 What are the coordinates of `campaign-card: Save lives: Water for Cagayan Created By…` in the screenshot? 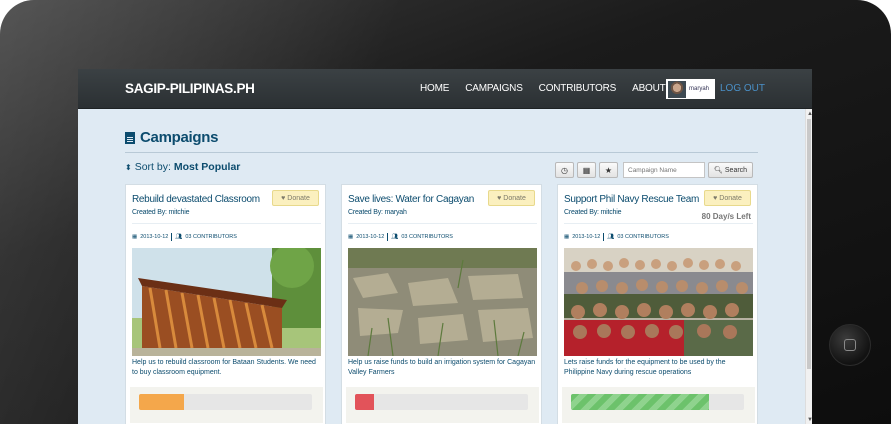 It's located at (441, 304).